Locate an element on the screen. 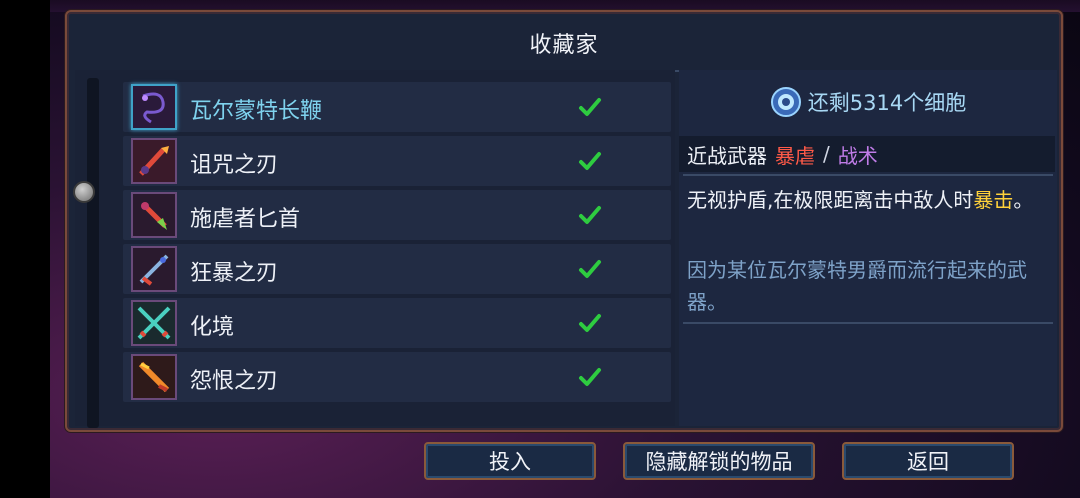 The width and height of the screenshot is (1080, 498). panel-title: 收藏家 is located at coordinates (564, 45).